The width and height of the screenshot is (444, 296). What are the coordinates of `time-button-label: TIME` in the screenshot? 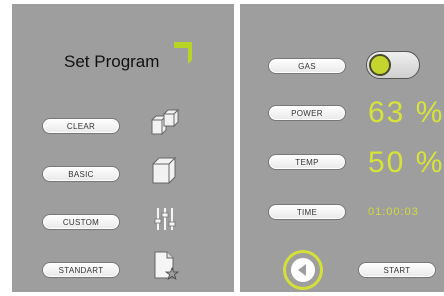 It's located at (307, 212).